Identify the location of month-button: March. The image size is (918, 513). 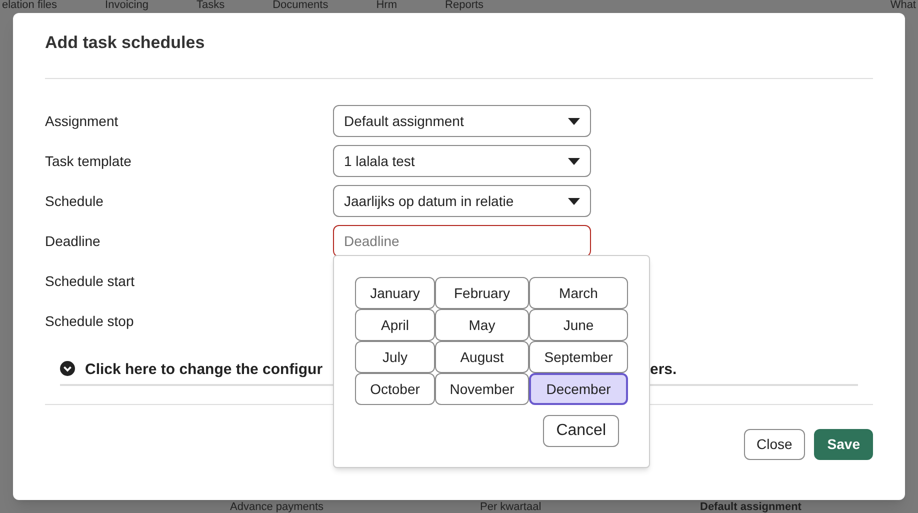
(578, 293).